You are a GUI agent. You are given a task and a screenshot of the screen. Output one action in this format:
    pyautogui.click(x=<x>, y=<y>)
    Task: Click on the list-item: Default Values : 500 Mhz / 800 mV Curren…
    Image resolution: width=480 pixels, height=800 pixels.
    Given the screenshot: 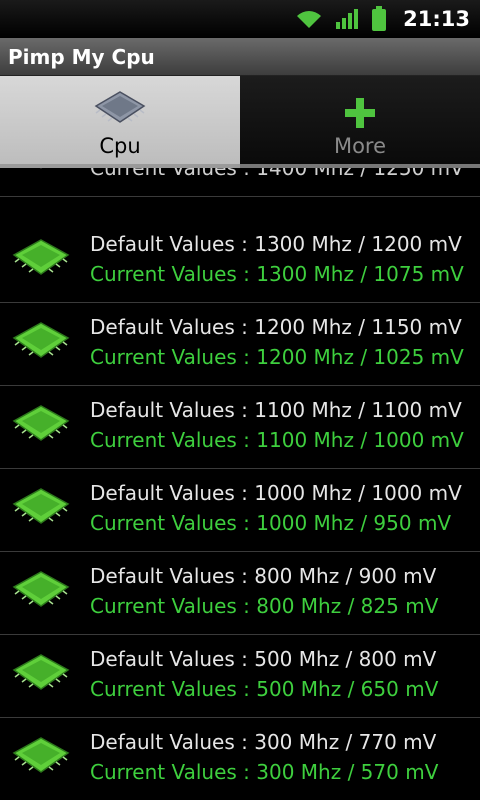 What is the action you would take?
    pyautogui.click(x=240, y=676)
    